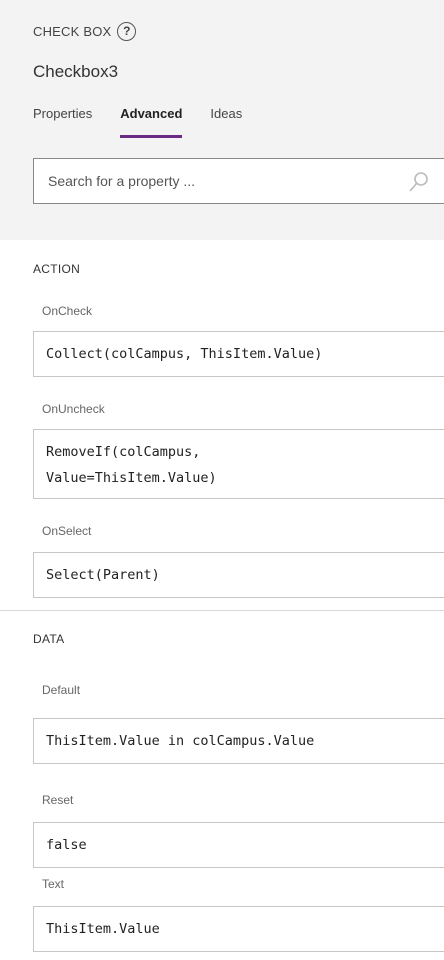  I want to click on control-type-label: CHECK BOX, so click(72, 31).